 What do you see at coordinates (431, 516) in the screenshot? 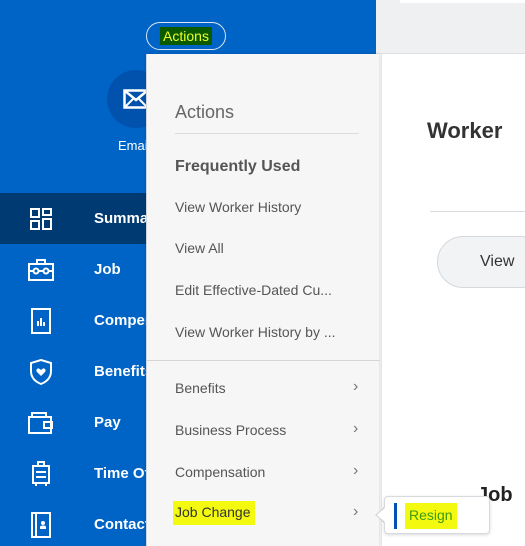
I see `submenu-item-resign: Resign` at bounding box center [431, 516].